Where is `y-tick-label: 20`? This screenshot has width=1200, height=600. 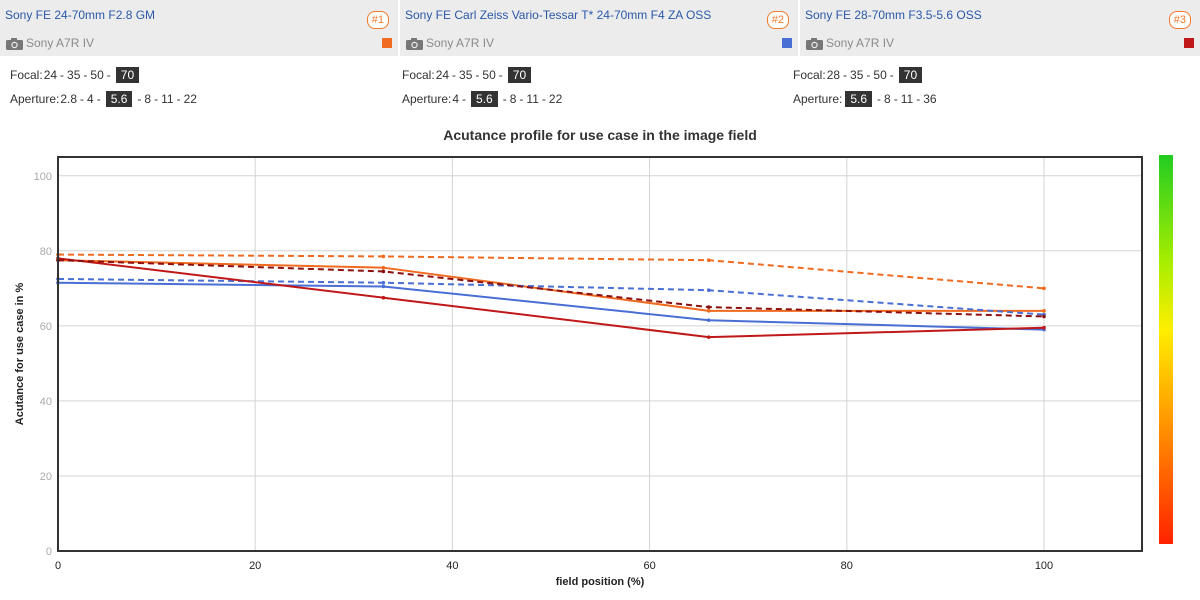 y-tick-label: 20 is located at coordinates (46, 477).